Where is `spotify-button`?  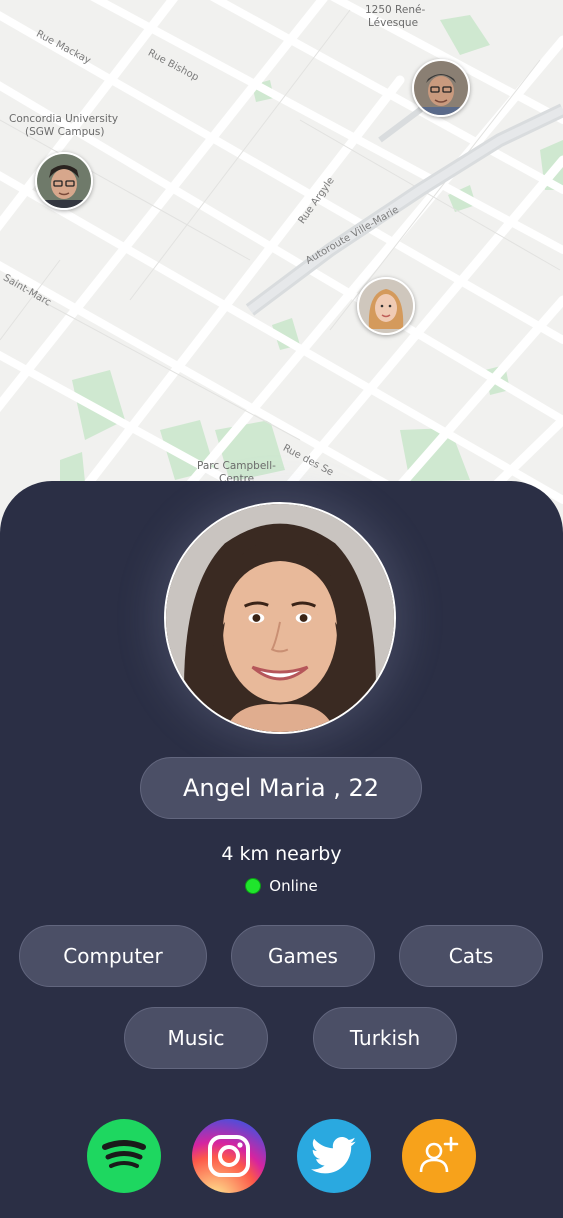 spotify-button is located at coordinates (124, 1156).